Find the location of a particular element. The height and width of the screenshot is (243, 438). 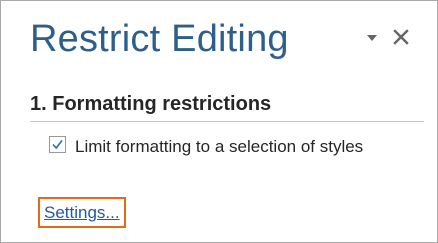

checkmark-icon is located at coordinates (57, 145).